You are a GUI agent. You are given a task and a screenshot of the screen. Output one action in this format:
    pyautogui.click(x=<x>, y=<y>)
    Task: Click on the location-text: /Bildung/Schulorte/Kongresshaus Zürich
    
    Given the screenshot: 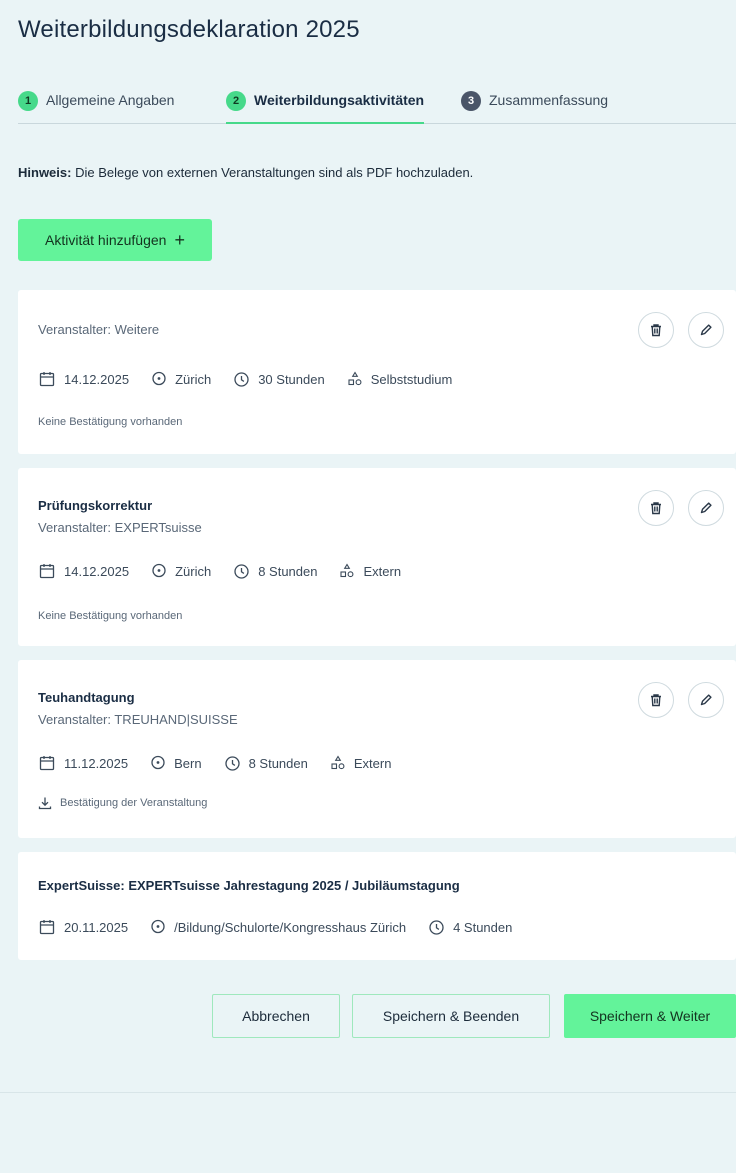 What is the action you would take?
    pyautogui.click(x=290, y=927)
    